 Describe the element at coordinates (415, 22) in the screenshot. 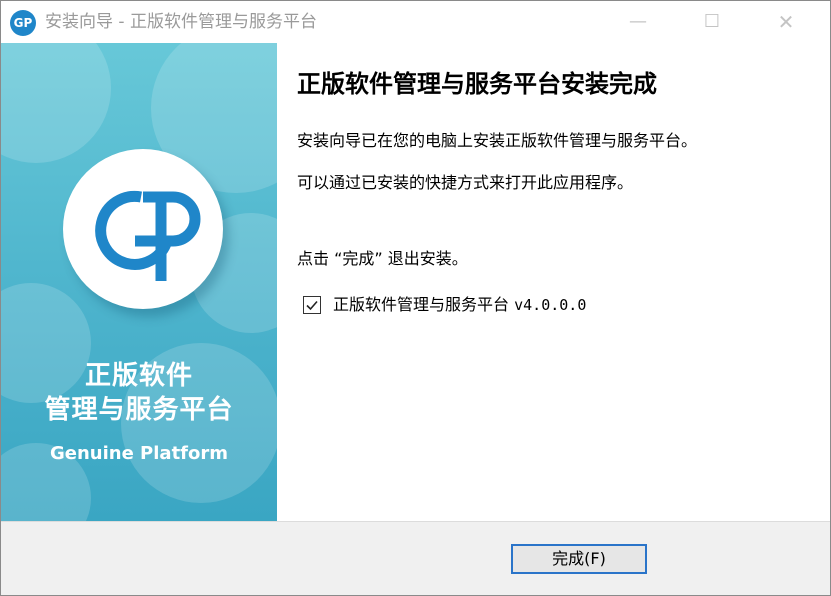

I see `title-bar: GP 安装向导 - 正版软件管理与服务平台 — ☐ ✕` at that location.